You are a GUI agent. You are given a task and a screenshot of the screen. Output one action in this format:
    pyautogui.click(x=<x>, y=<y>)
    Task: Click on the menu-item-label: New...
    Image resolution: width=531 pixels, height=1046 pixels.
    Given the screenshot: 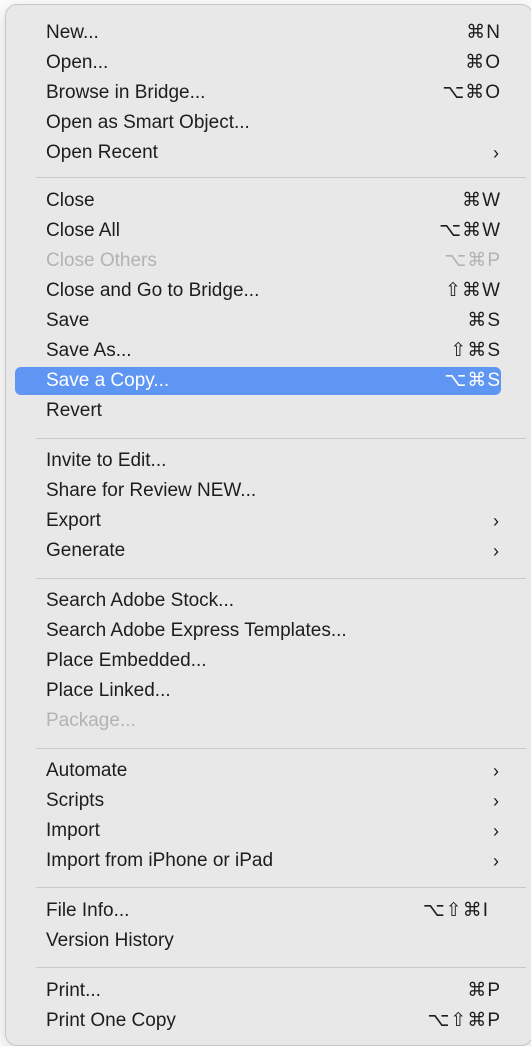 What is the action you would take?
    pyautogui.click(x=72, y=32)
    